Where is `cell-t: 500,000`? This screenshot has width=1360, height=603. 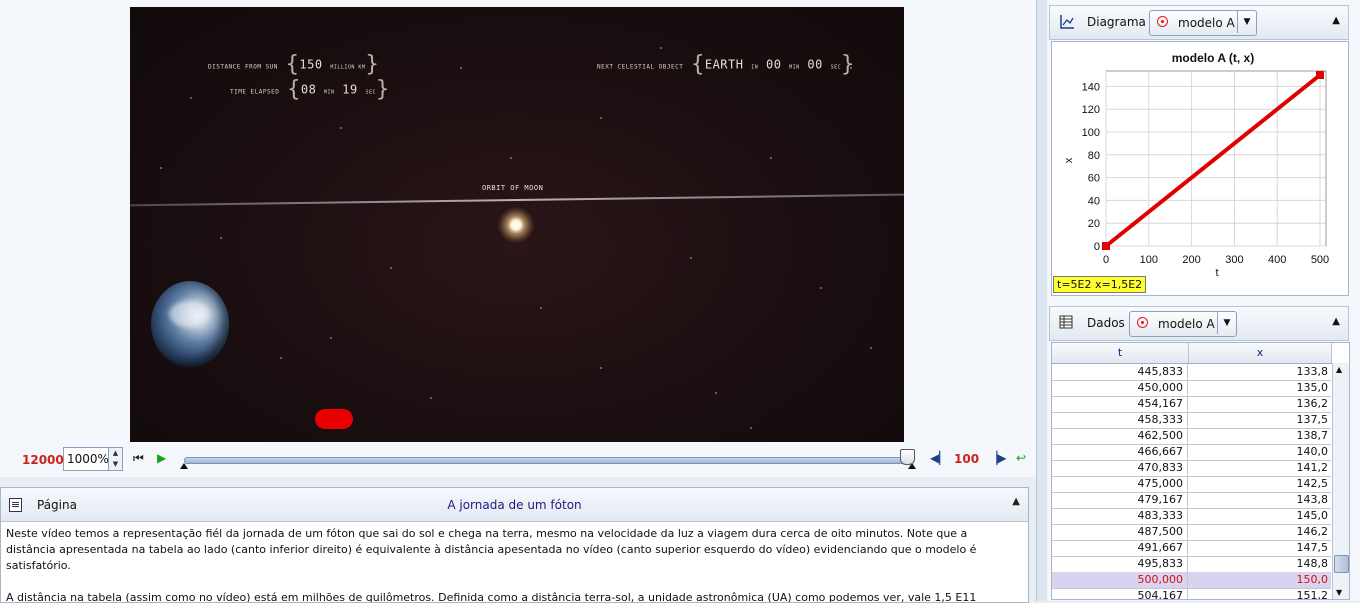
cell-t: 500,000 is located at coordinates (1120, 580).